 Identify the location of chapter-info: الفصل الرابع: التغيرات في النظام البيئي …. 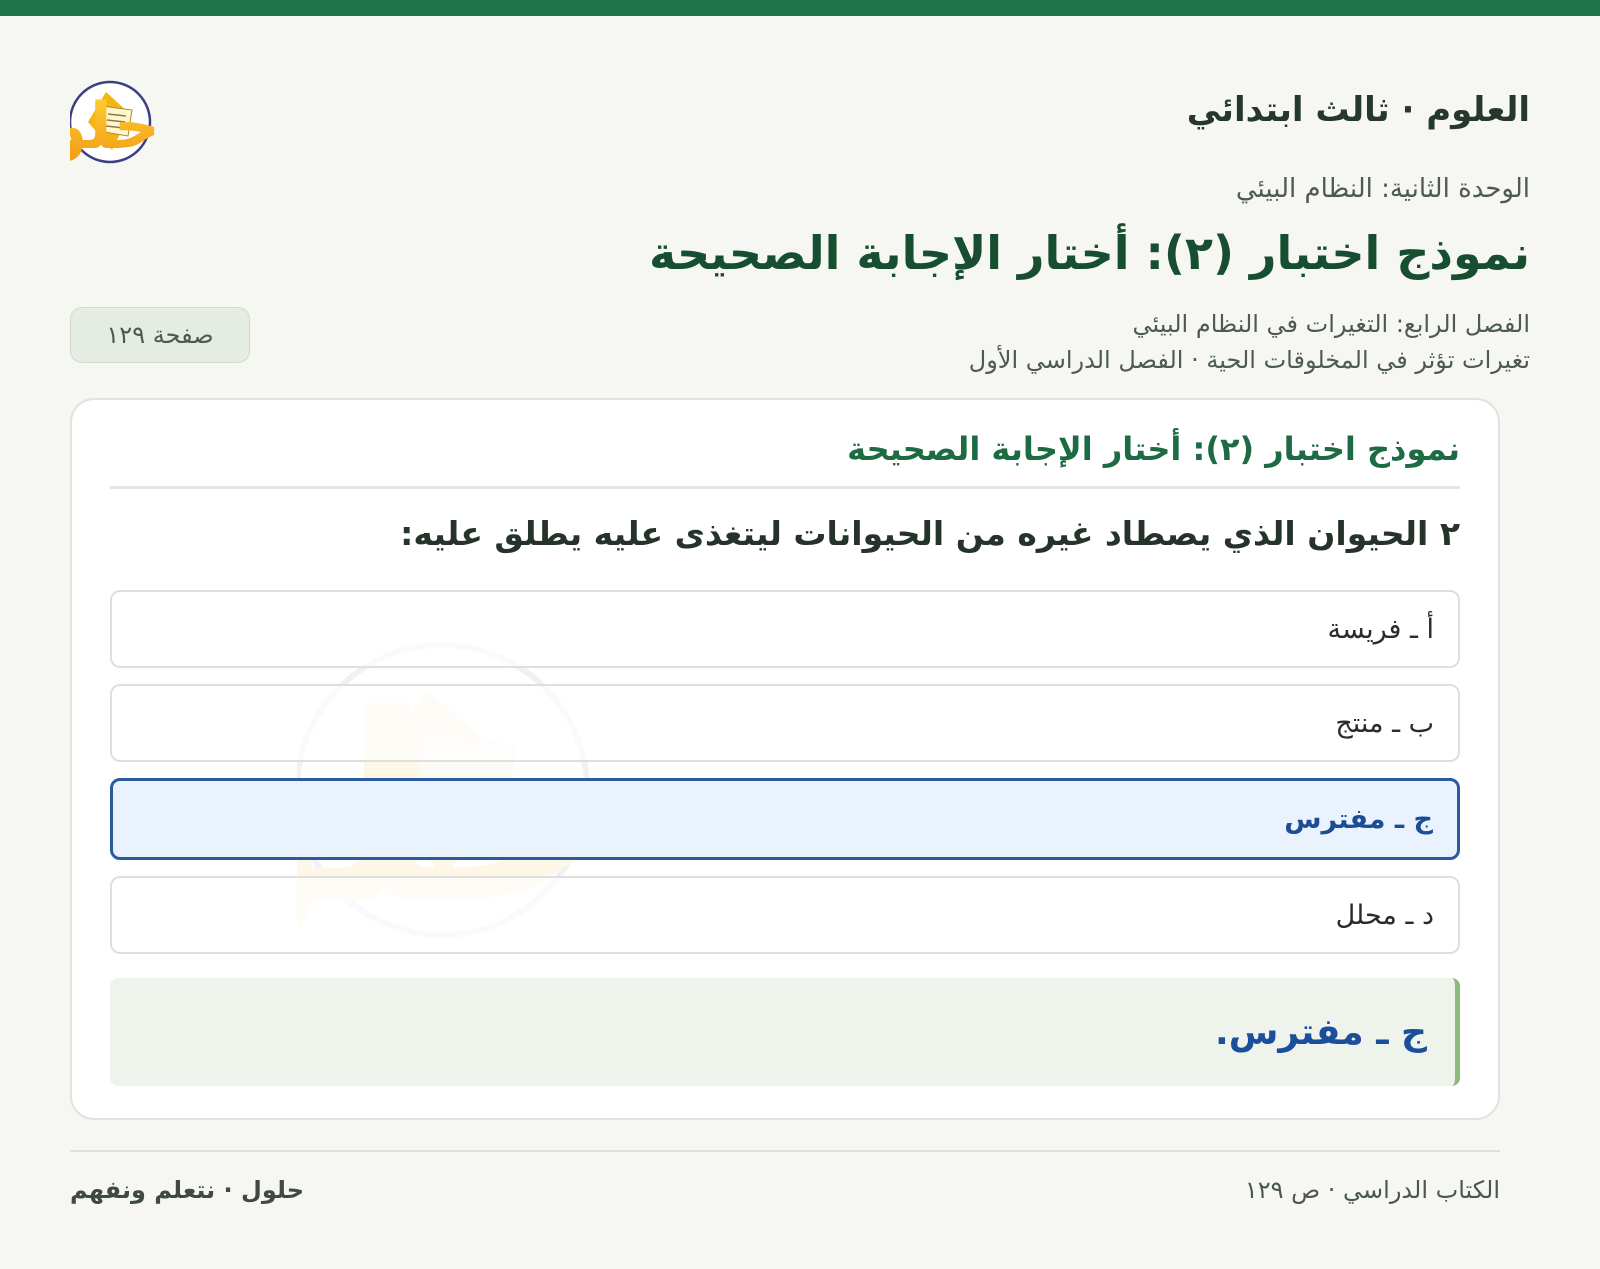
(1249, 342).